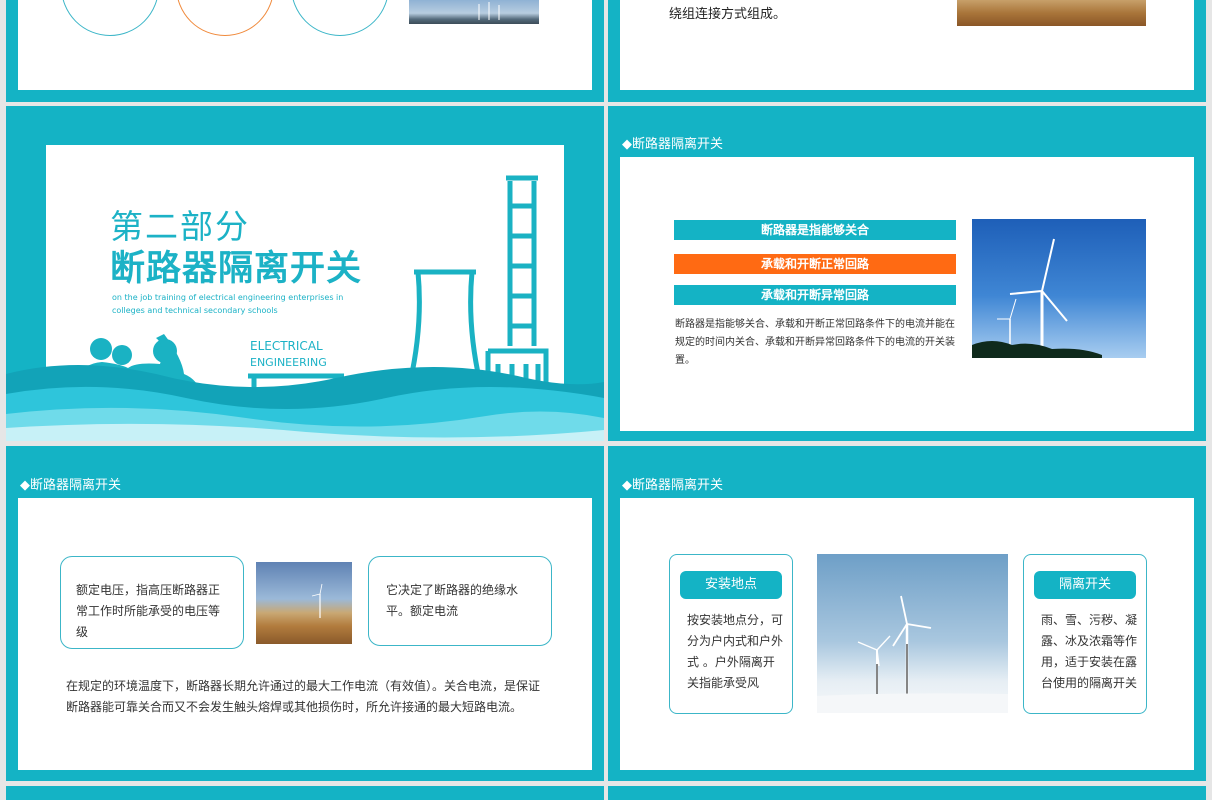 Image resolution: width=1212 pixels, height=800 pixels. What do you see at coordinates (148, 611) in the screenshot?
I see `info-box-text: 额定电压，指高压断路器正常工作时所能承受的电压等级` at bounding box center [148, 611].